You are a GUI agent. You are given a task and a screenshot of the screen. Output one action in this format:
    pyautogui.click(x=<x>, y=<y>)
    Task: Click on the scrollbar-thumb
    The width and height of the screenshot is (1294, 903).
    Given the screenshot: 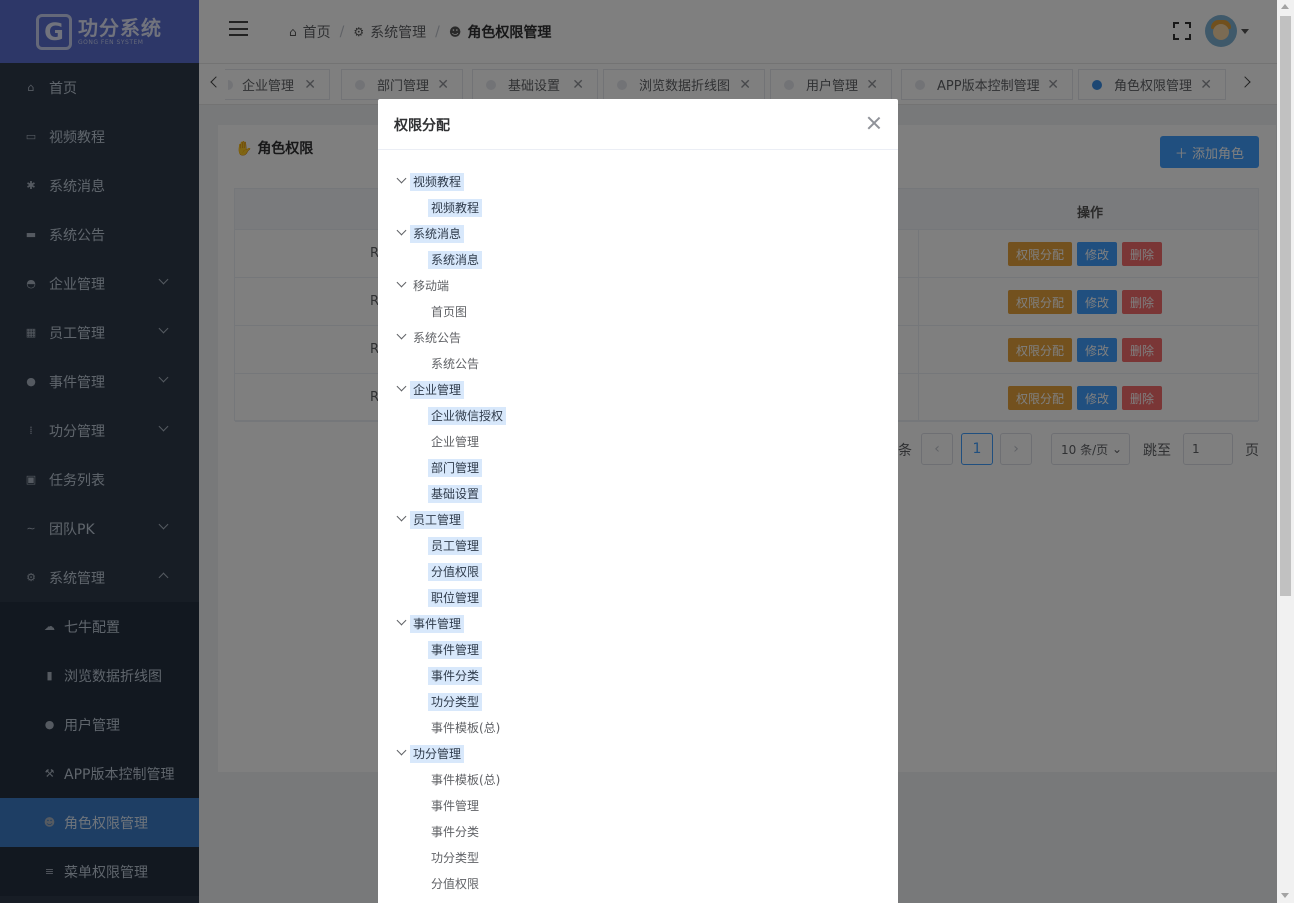 What is the action you would take?
    pyautogui.click(x=1285, y=306)
    